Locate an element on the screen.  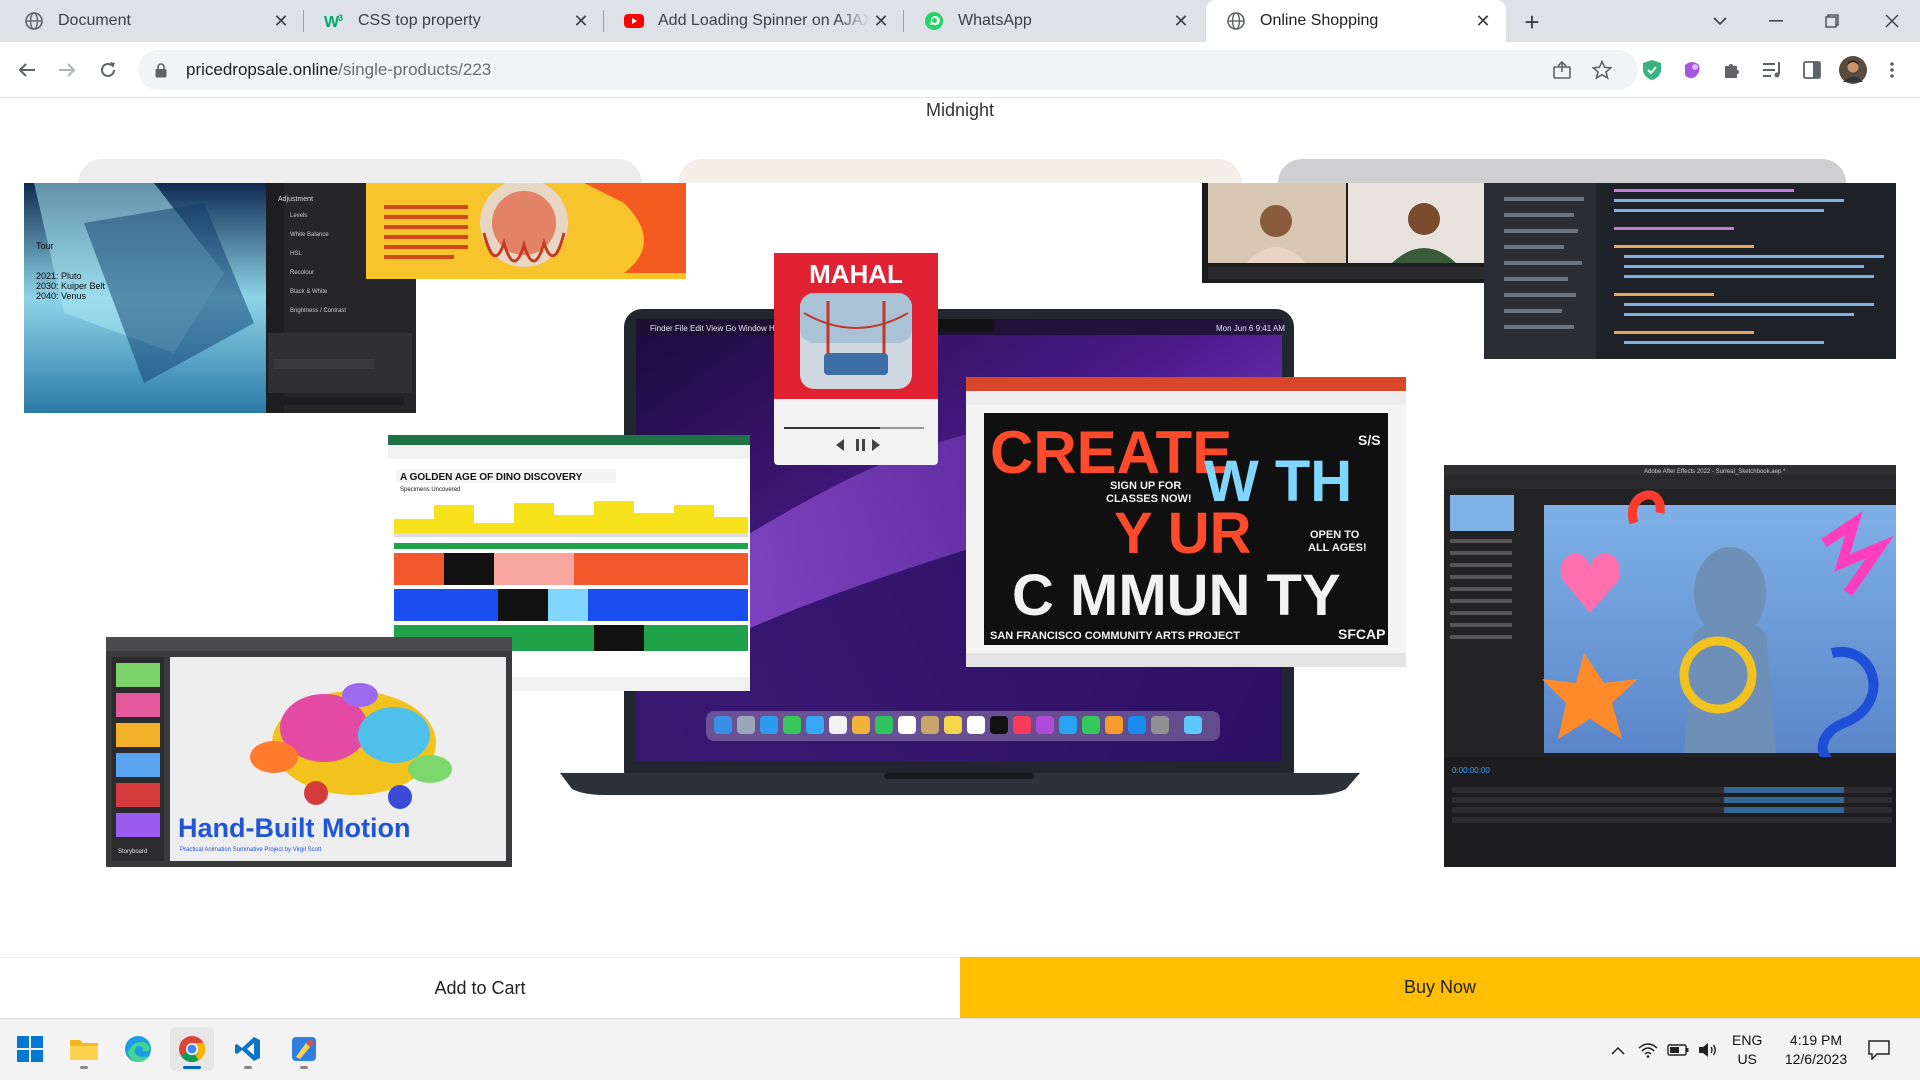
profile-avatar is located at coordinates (1853, 70).